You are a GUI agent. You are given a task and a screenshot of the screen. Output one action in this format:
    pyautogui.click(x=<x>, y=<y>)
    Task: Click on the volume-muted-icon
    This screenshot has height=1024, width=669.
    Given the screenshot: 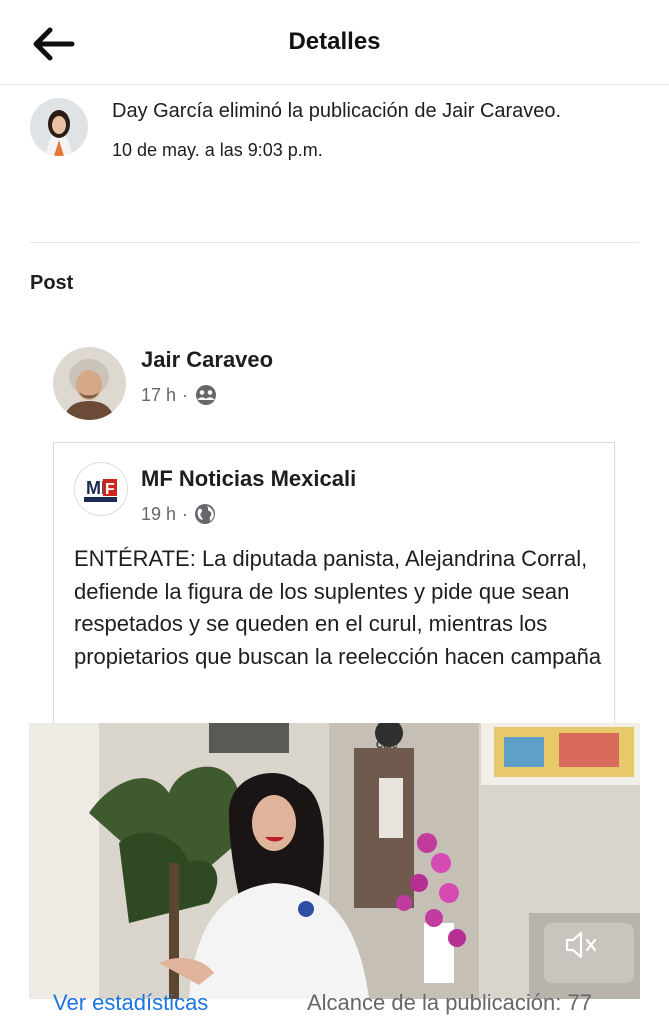 What is the action you would take?
    pyautogui.click(x=581, y=945)
    